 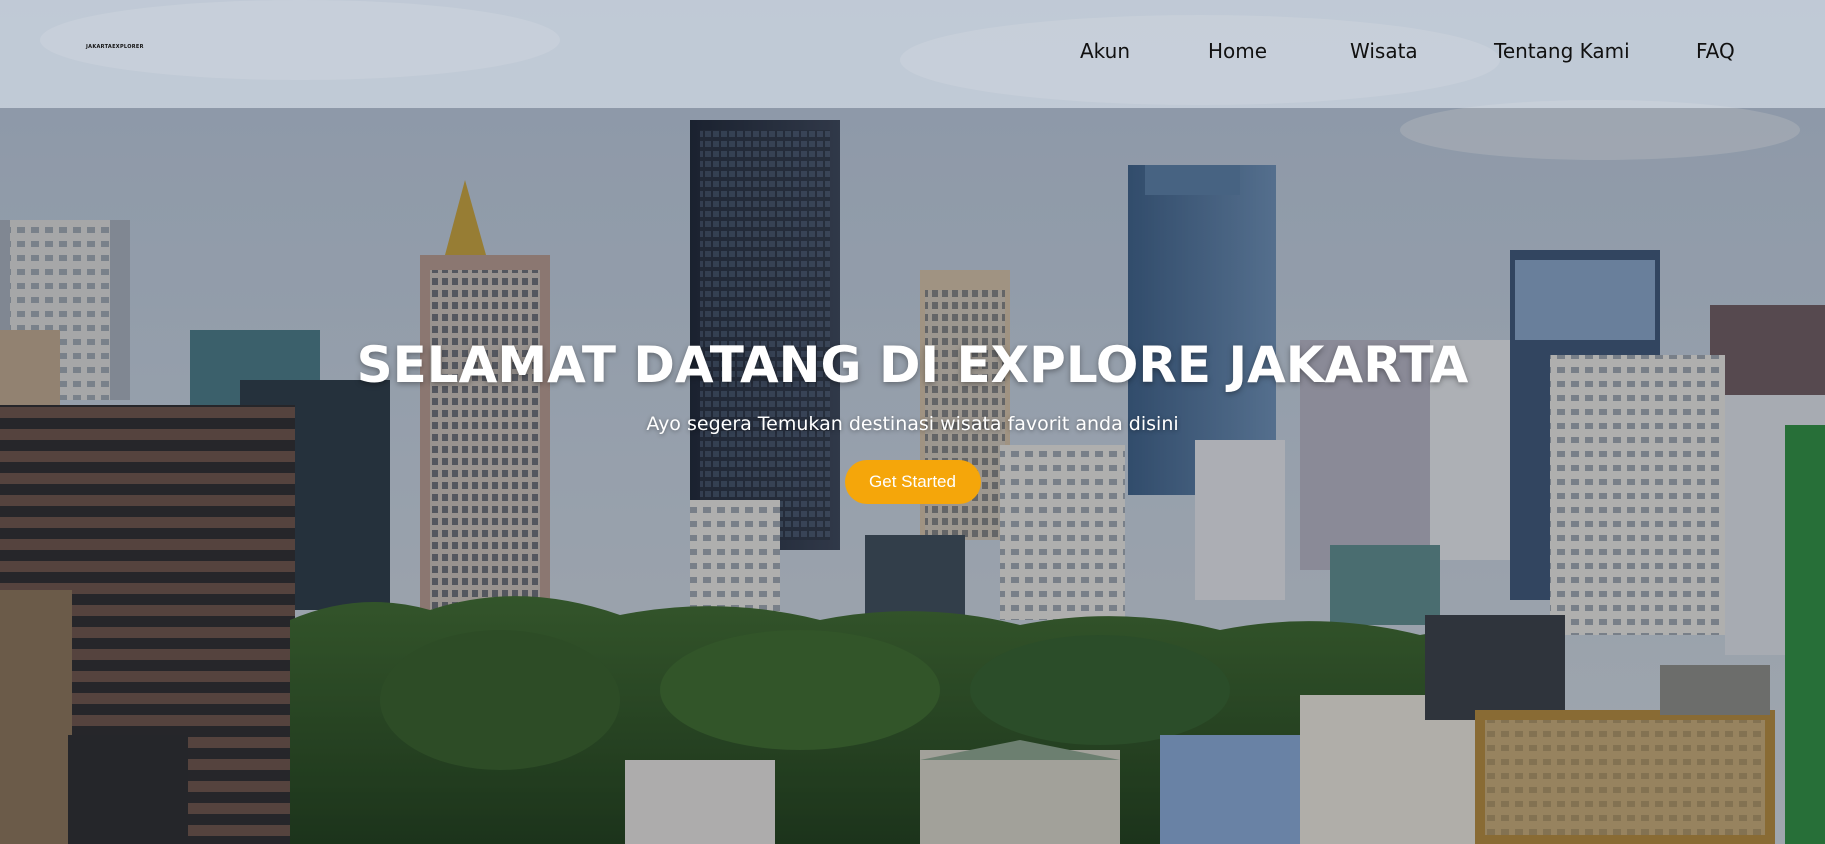 I want to click on get-started-button: Get Started, so click(x=912, y=482).